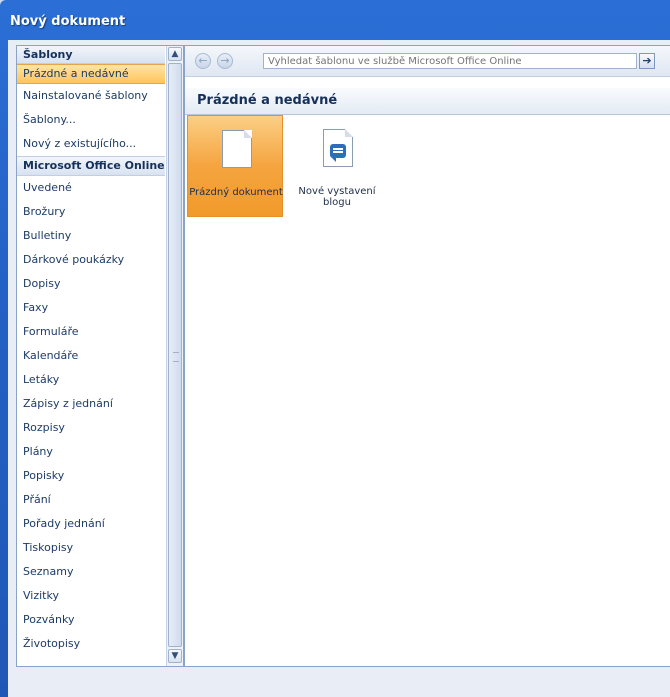 The image size is (670, 697). I want to click on chevron-up-icon: ▲, so click(175, 54).